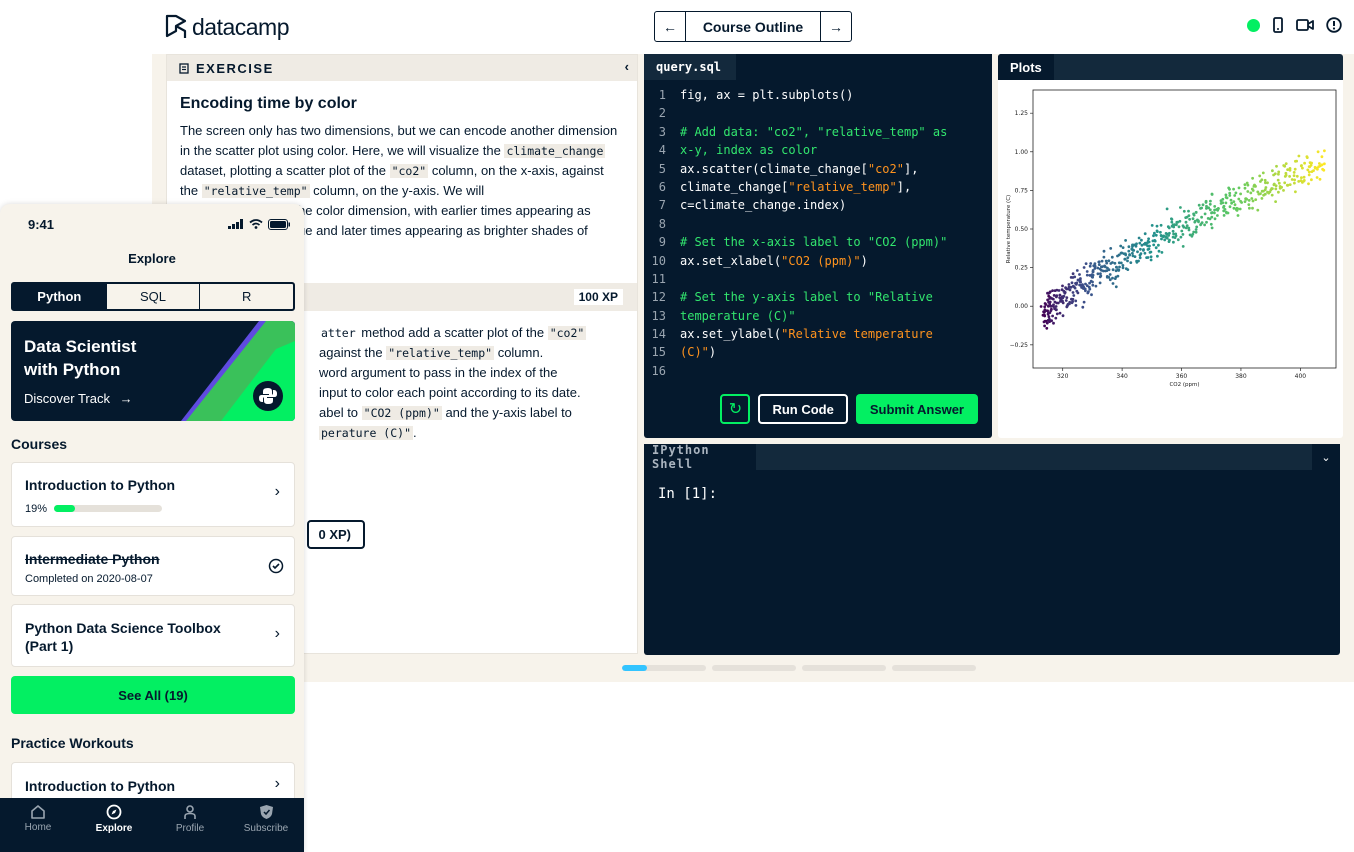 The height and width of the screenshot is (852, 1354). What do you see at coordinates (818, 316) in the screenshot?
I see `code-line: 13 temperature (C)"` at bounding box center [818, 316].